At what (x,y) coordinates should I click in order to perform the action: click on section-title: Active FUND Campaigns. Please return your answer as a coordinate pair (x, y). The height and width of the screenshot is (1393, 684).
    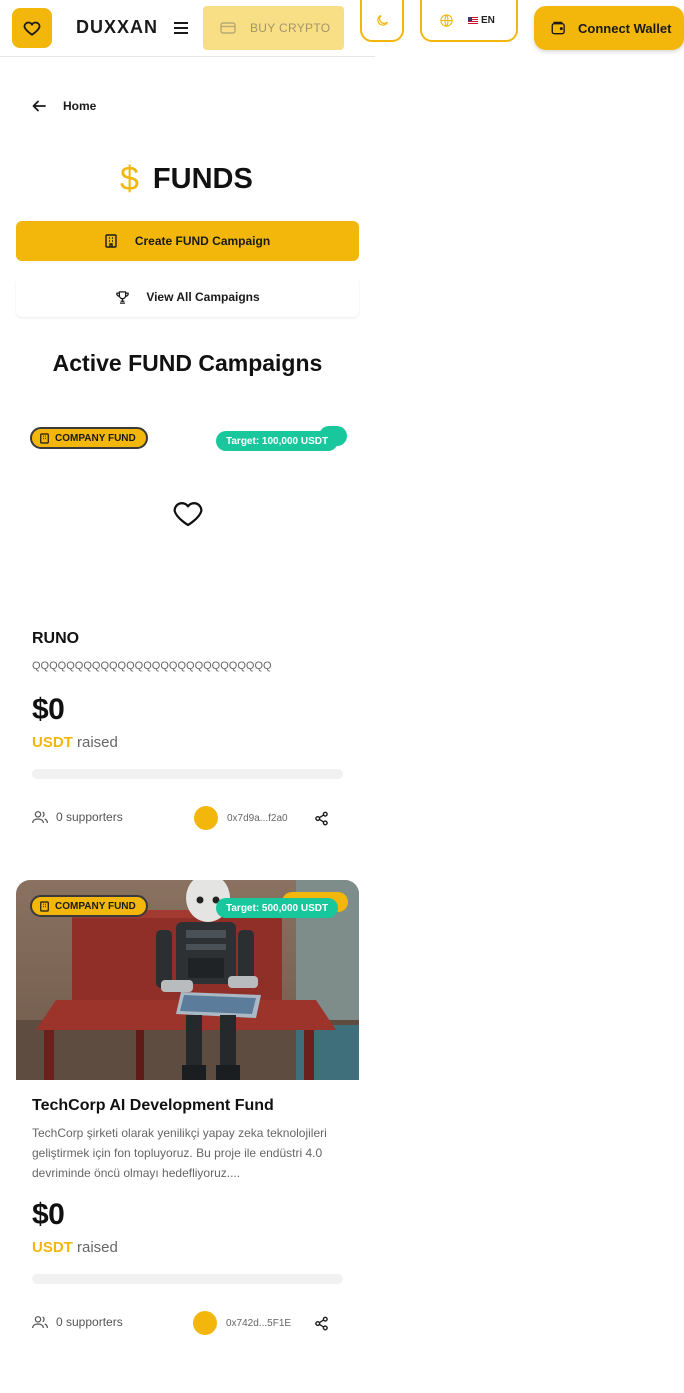
    Looking at the image, I should click on (187, 363).